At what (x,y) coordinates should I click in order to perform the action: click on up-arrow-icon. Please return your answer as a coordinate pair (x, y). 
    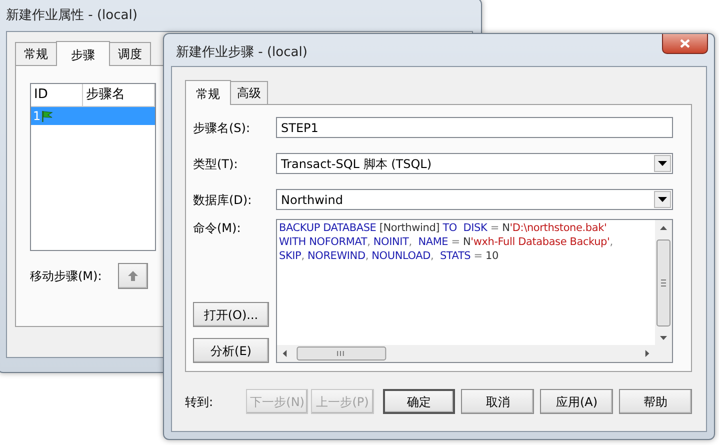
    Looking at the image, I should click on (132, 276).